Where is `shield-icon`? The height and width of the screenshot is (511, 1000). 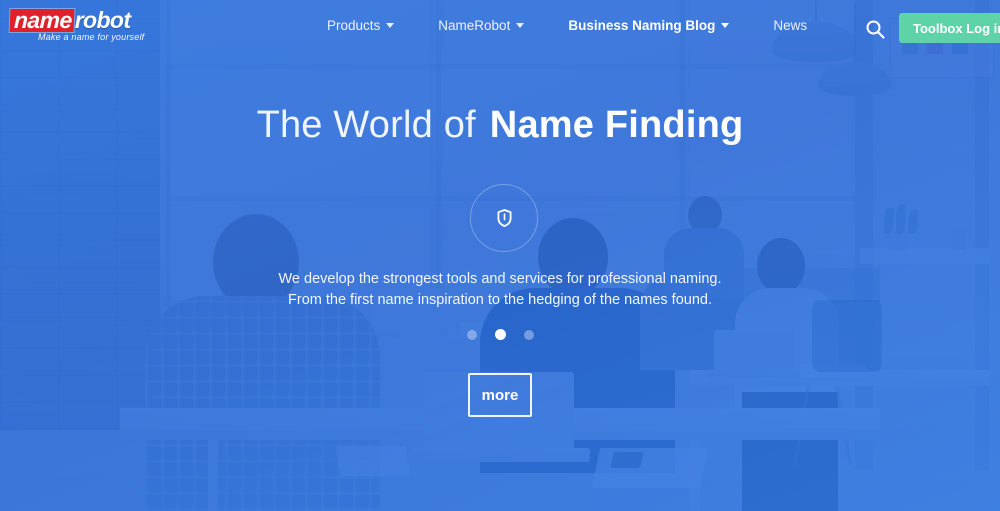 shield-icon is located at coordinates (504, 218).